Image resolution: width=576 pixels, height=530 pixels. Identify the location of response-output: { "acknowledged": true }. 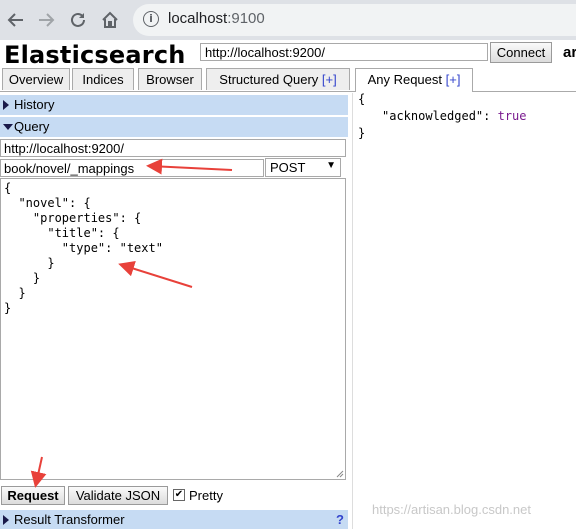
(442, 116).